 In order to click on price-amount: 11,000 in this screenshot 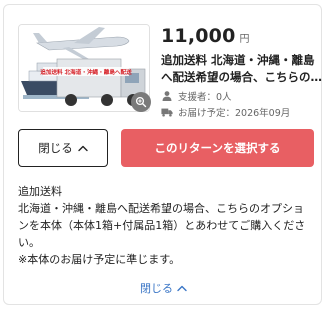, I will do `click(198, 36)`.